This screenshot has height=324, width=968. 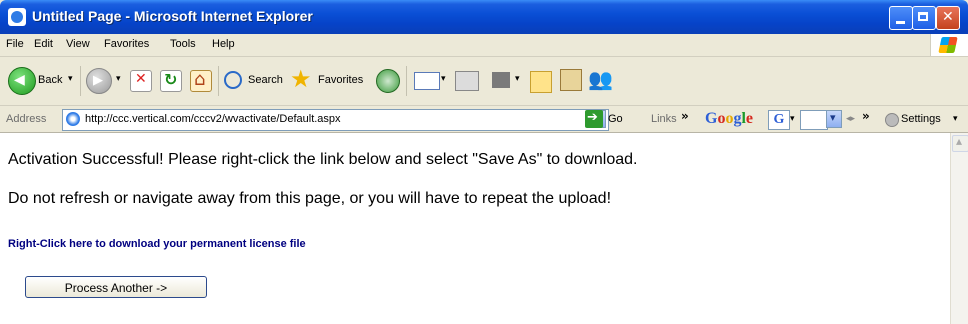 I want to click on search-icon, so click(x=233, y=80).